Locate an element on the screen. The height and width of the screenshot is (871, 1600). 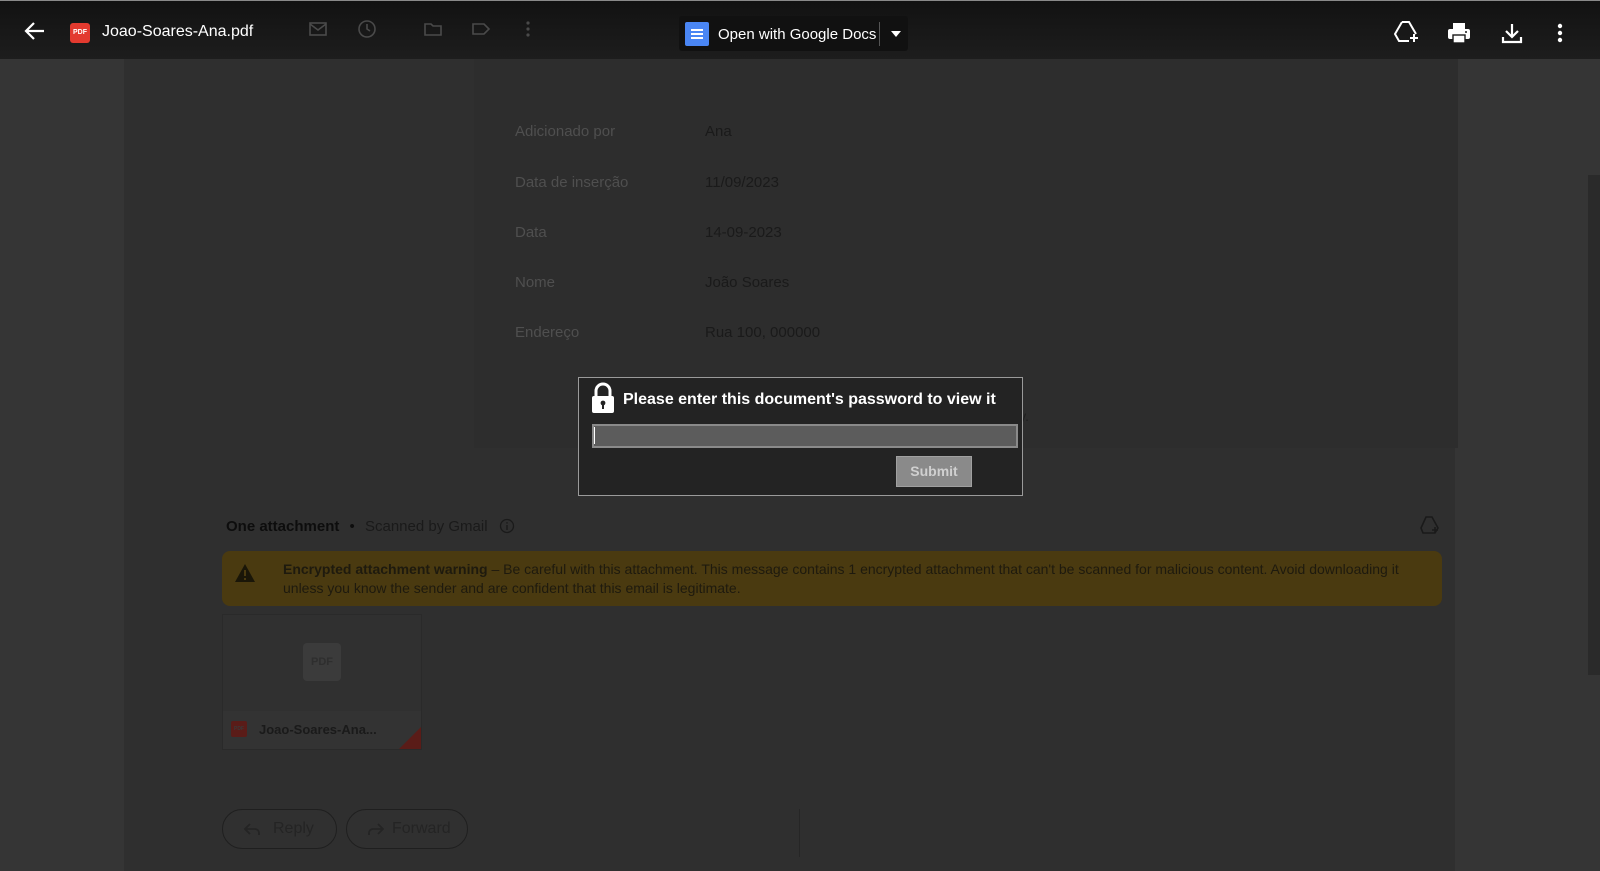
open-with-google-docs-button: Open with Google Docs is located at coordinates (793, 33).